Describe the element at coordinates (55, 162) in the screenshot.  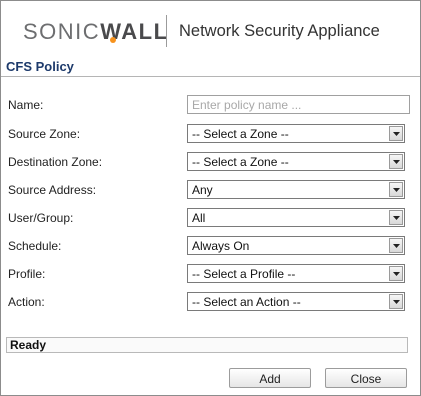
I see `destination-zone-label: Destination Zone:` at that location.